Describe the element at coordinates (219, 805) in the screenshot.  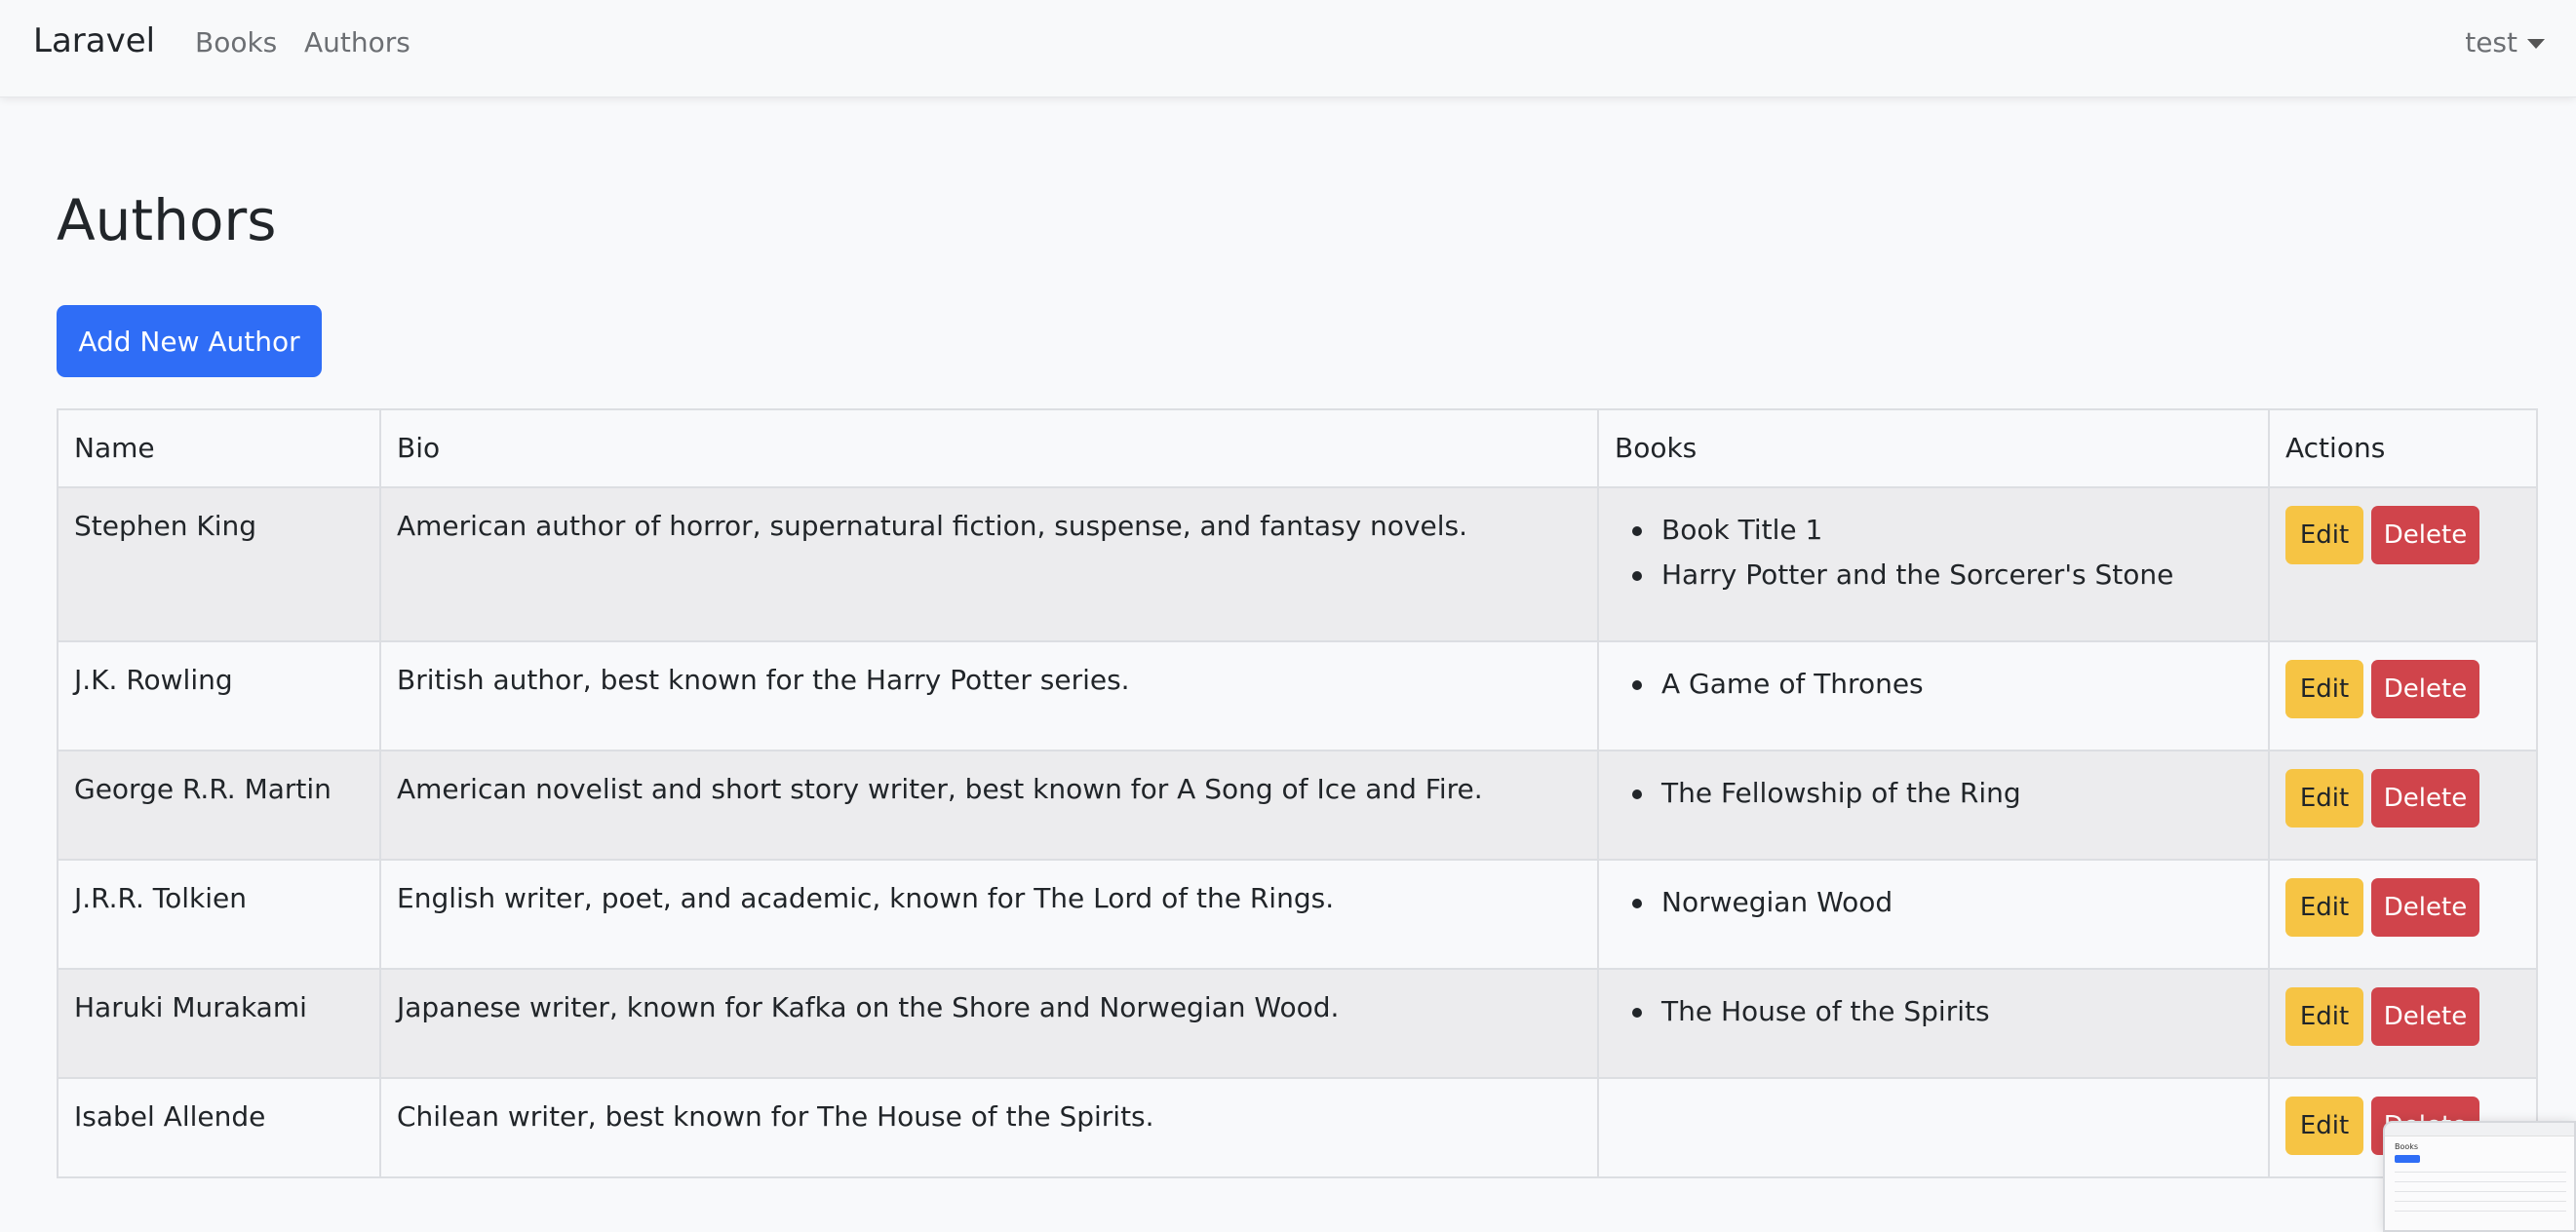
I see `author-name: George R.R. Martin` at that location.